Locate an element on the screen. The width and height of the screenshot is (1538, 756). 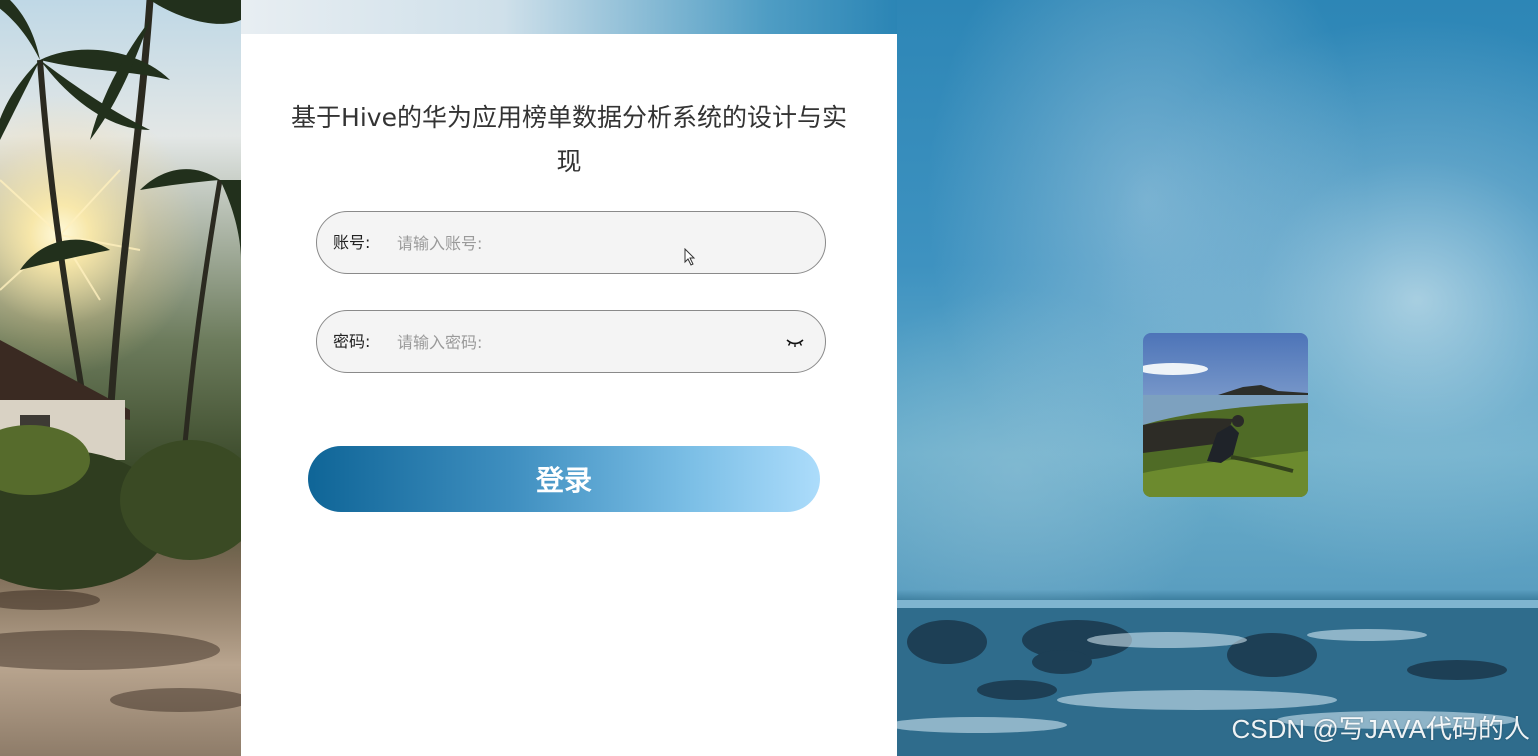
account-input is located at coordinates (587, 243).